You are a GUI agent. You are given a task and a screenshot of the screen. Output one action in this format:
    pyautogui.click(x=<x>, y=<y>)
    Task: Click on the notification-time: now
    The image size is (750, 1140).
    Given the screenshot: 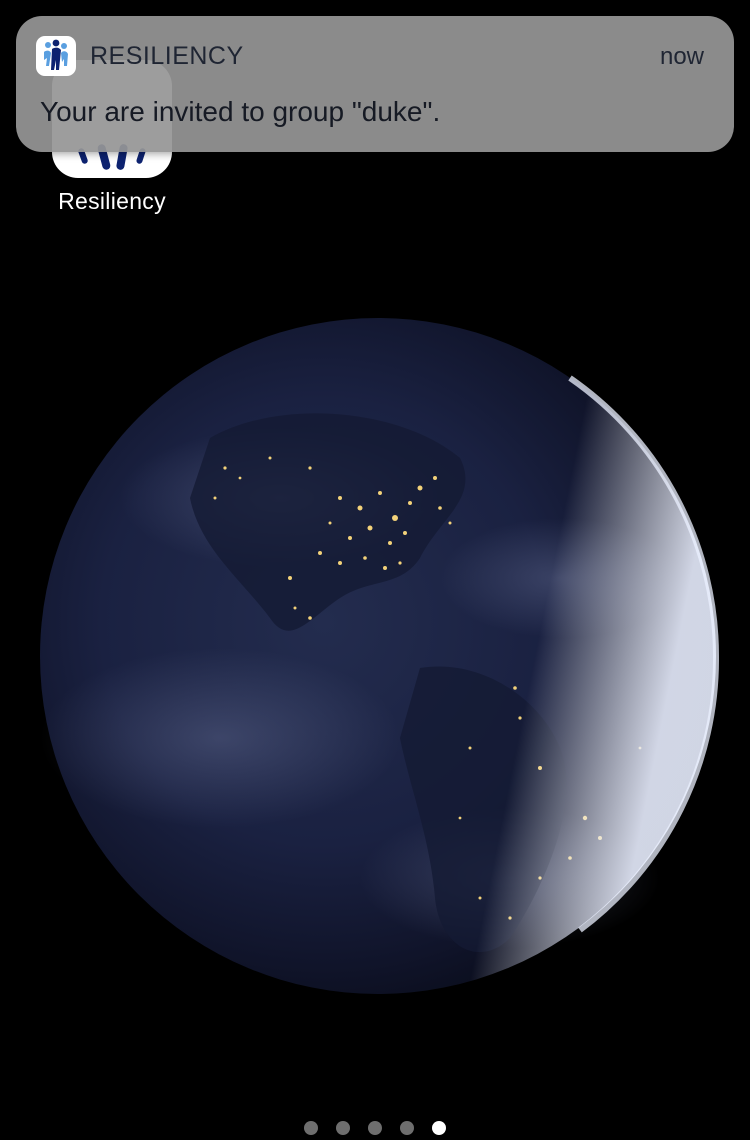 What is the action you would take?
    pyautogui.click(x=681, y=56)
    